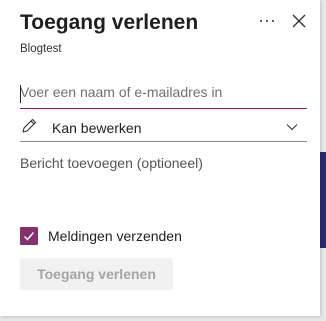  I want to click on close-icon, so click(299, 21).